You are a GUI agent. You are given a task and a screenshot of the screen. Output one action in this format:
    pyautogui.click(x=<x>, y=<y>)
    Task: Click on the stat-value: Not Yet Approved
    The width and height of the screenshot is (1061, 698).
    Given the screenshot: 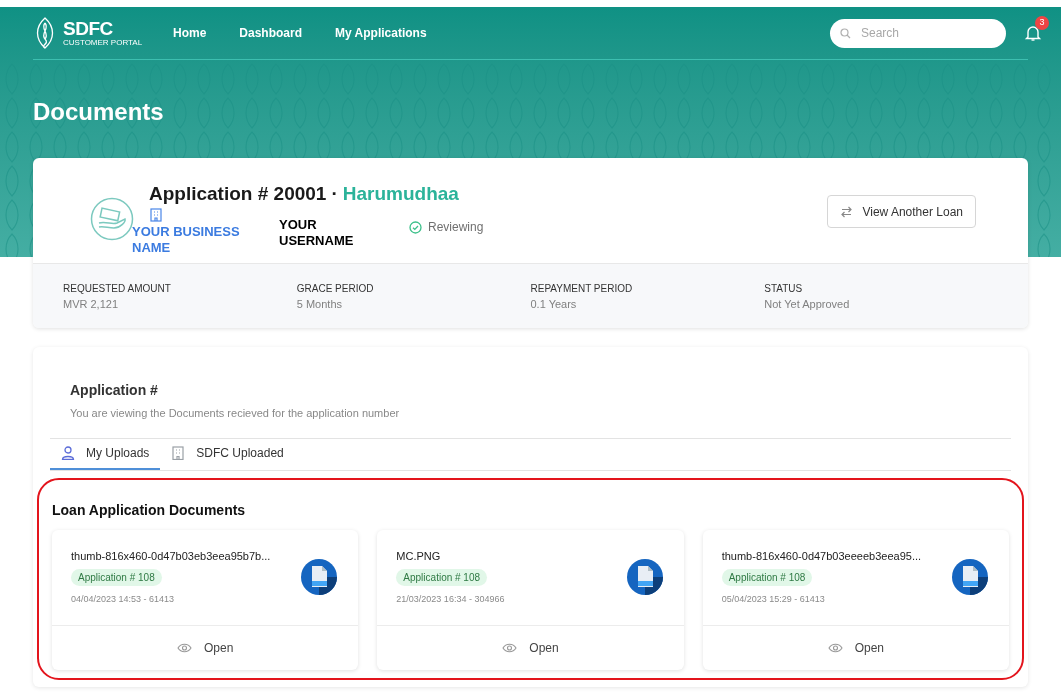 What is the action you would take?
    pyautogui.click(x=807, y=304)
    